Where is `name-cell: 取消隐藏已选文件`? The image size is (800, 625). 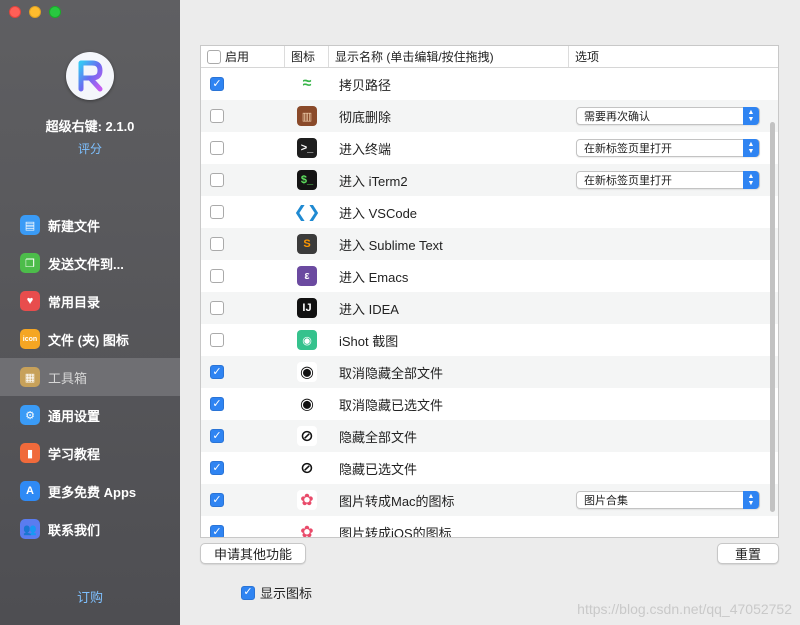
name-cell: 取消隐藏已选文件 is located at coordinates (449, 404).